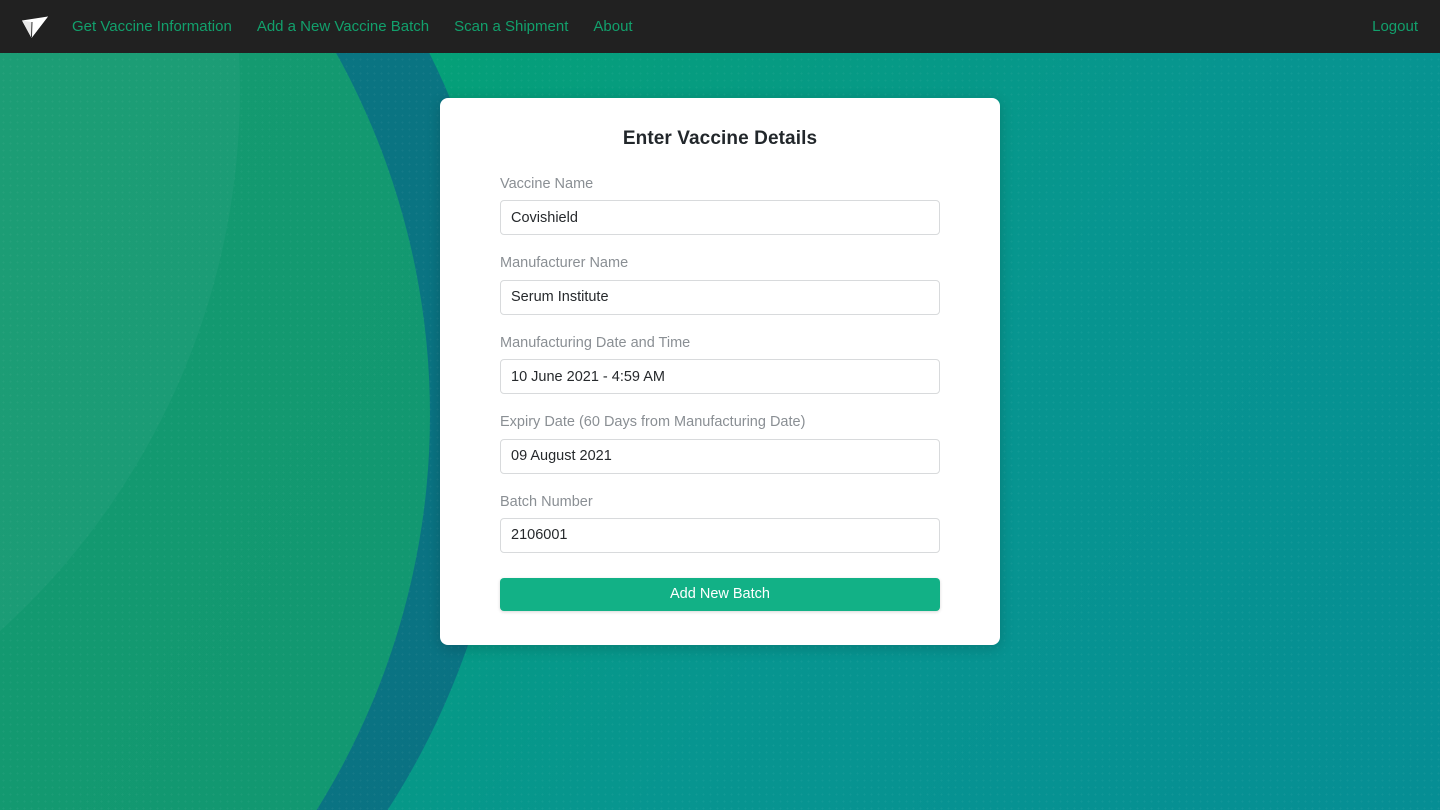  I want to click on nav-link-add-a-new-vaccine-batch: Add a New Vaccine Batch, so click(343, 26).